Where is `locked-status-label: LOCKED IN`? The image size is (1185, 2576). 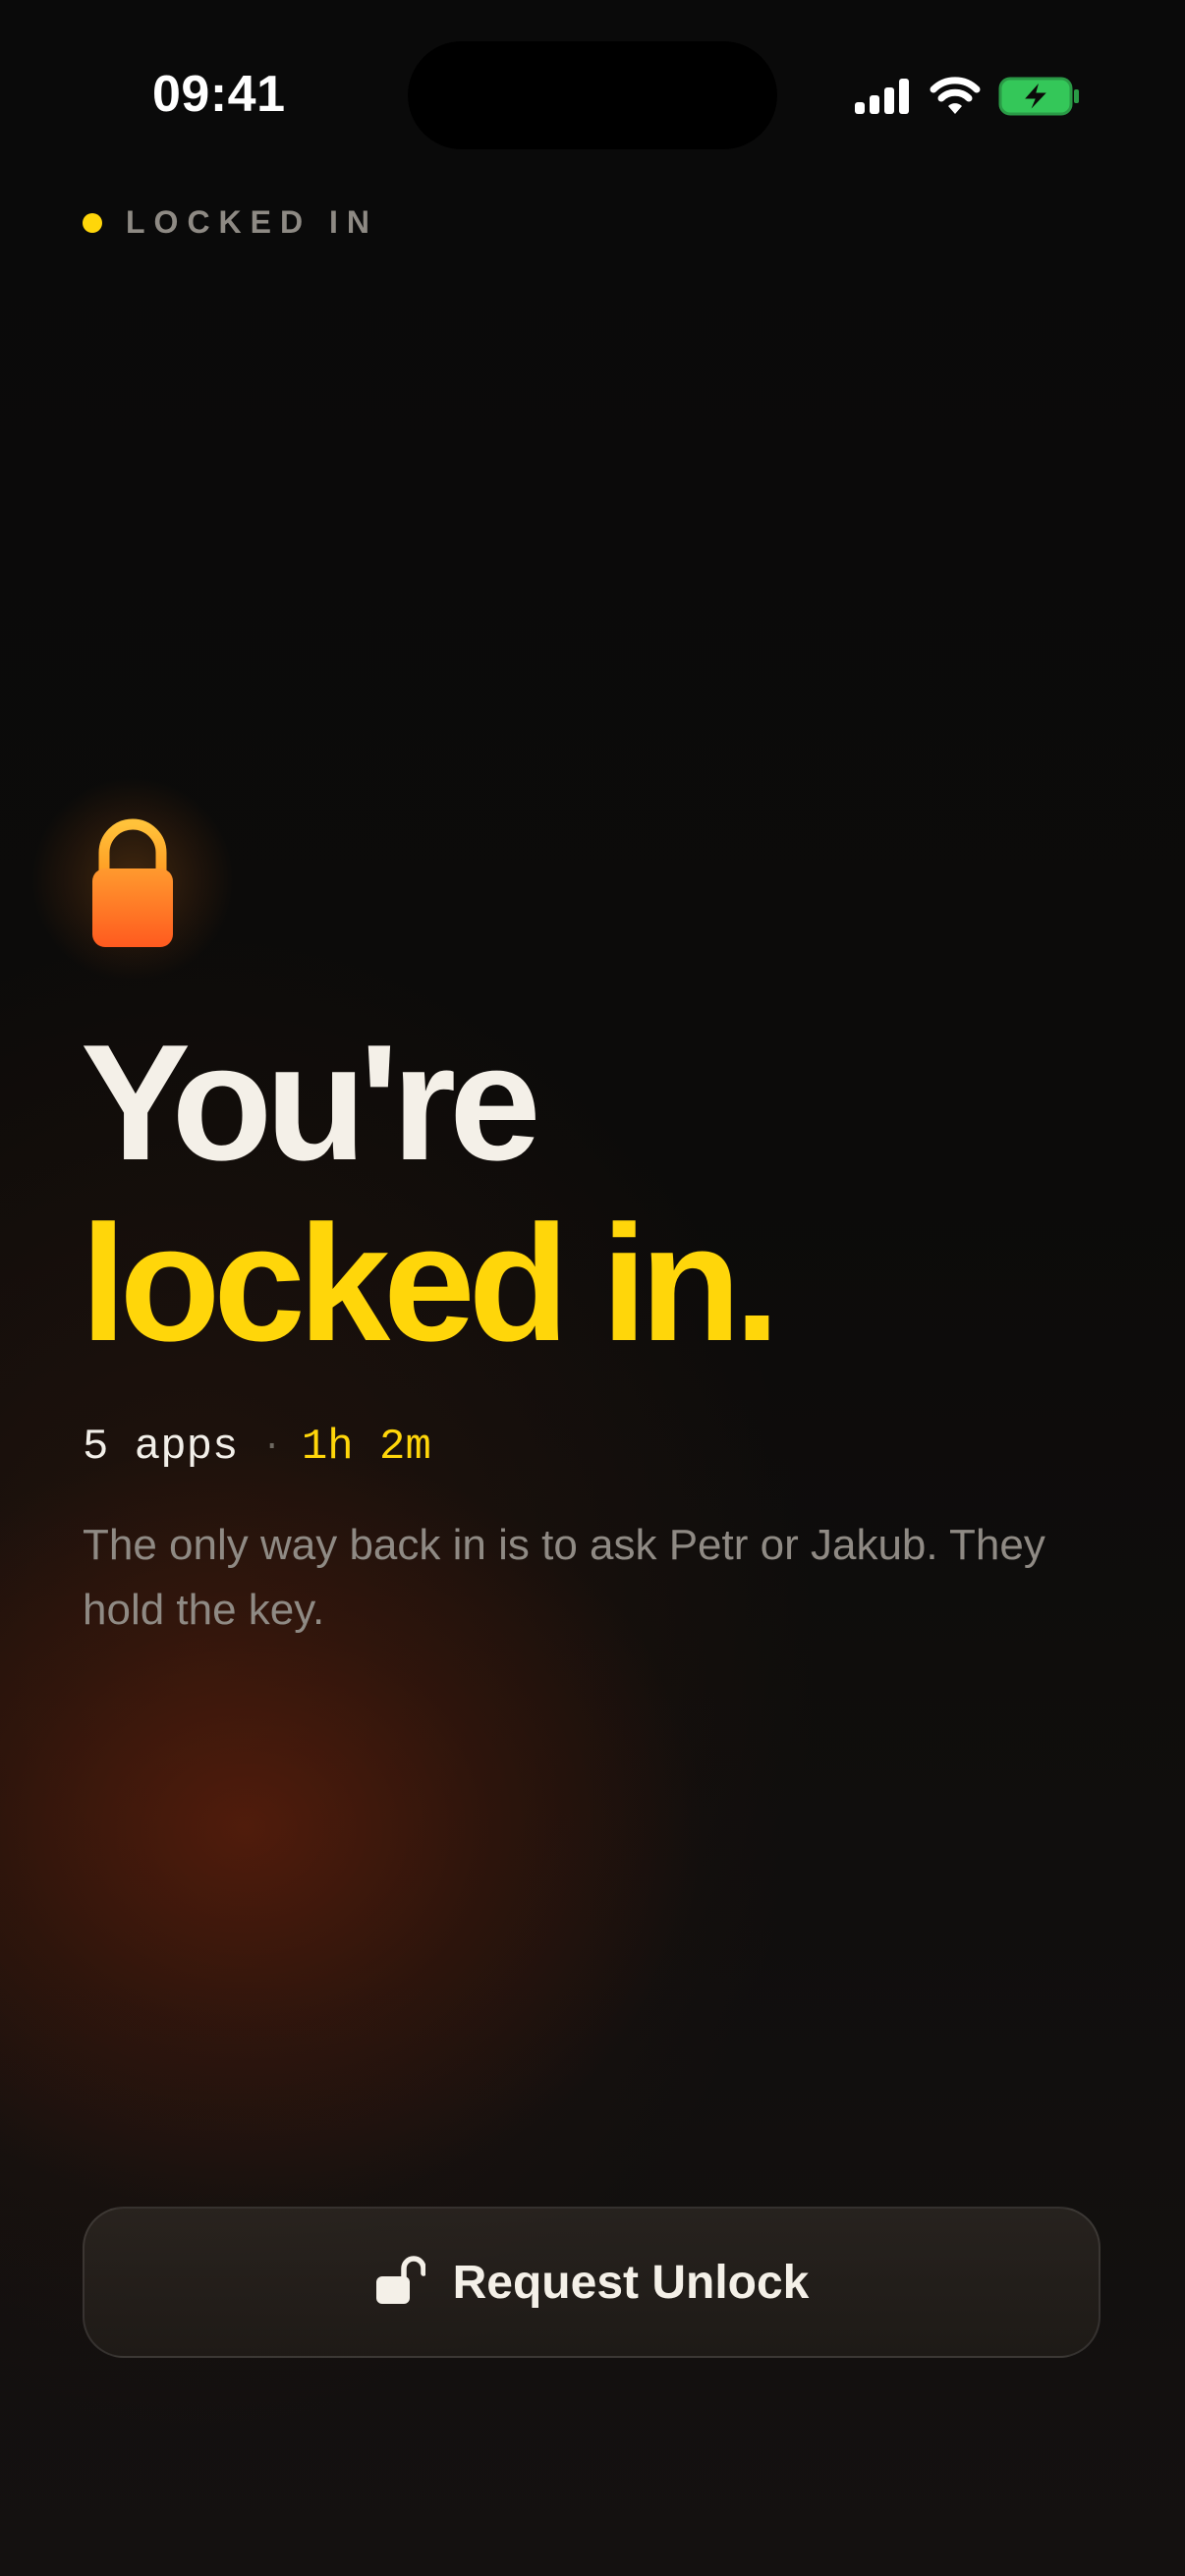 locked-status-label: LOCKED IN is located at coordinates (231, 222).